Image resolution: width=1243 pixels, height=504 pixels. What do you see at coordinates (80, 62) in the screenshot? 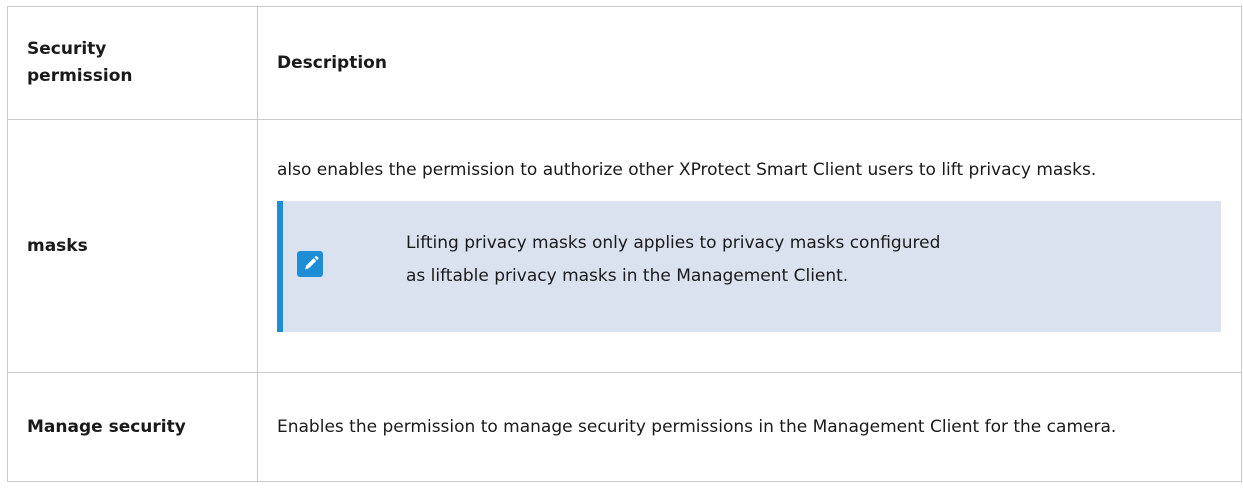
I see `header-security-permission-label: Security permission` at bounding box center [80, 62].